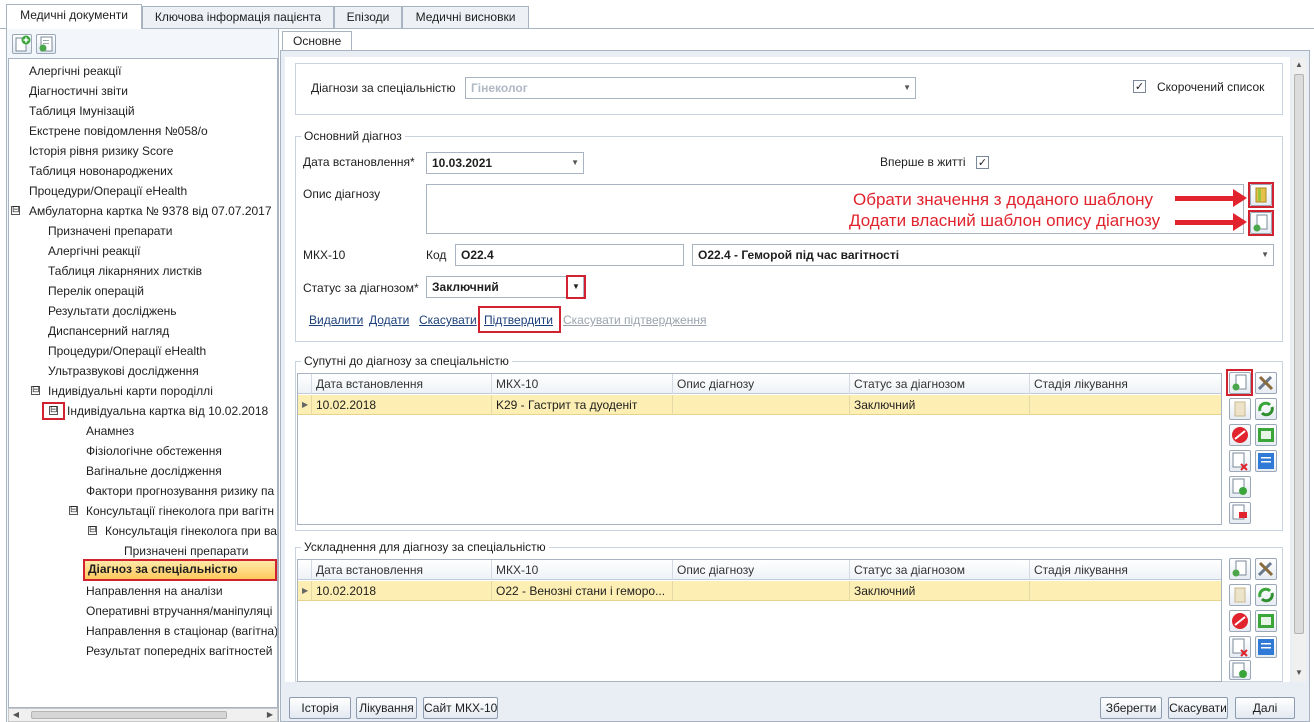  What do you see at coordinates (123, 371) in the screenshot?
I see `tree-item-ultrasound: Ультразвукові дослідження` at bounding box center [123, 371].